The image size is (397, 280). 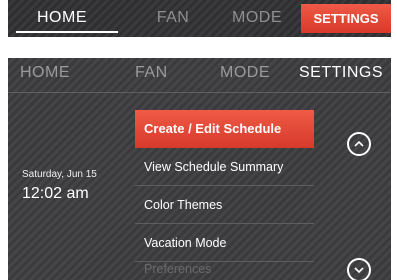 What do you see at coordinates (224, 243) in the screenshot?
I see `menu-item-vacation-mode: Vacation Mode` at bounding box center [224, 243].